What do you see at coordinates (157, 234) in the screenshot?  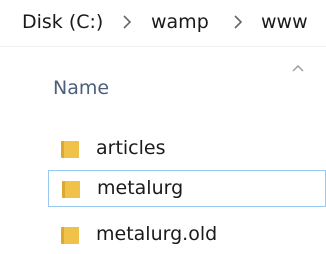 I see `folder-name: metalurg.old` at bounding box center [157, 234].